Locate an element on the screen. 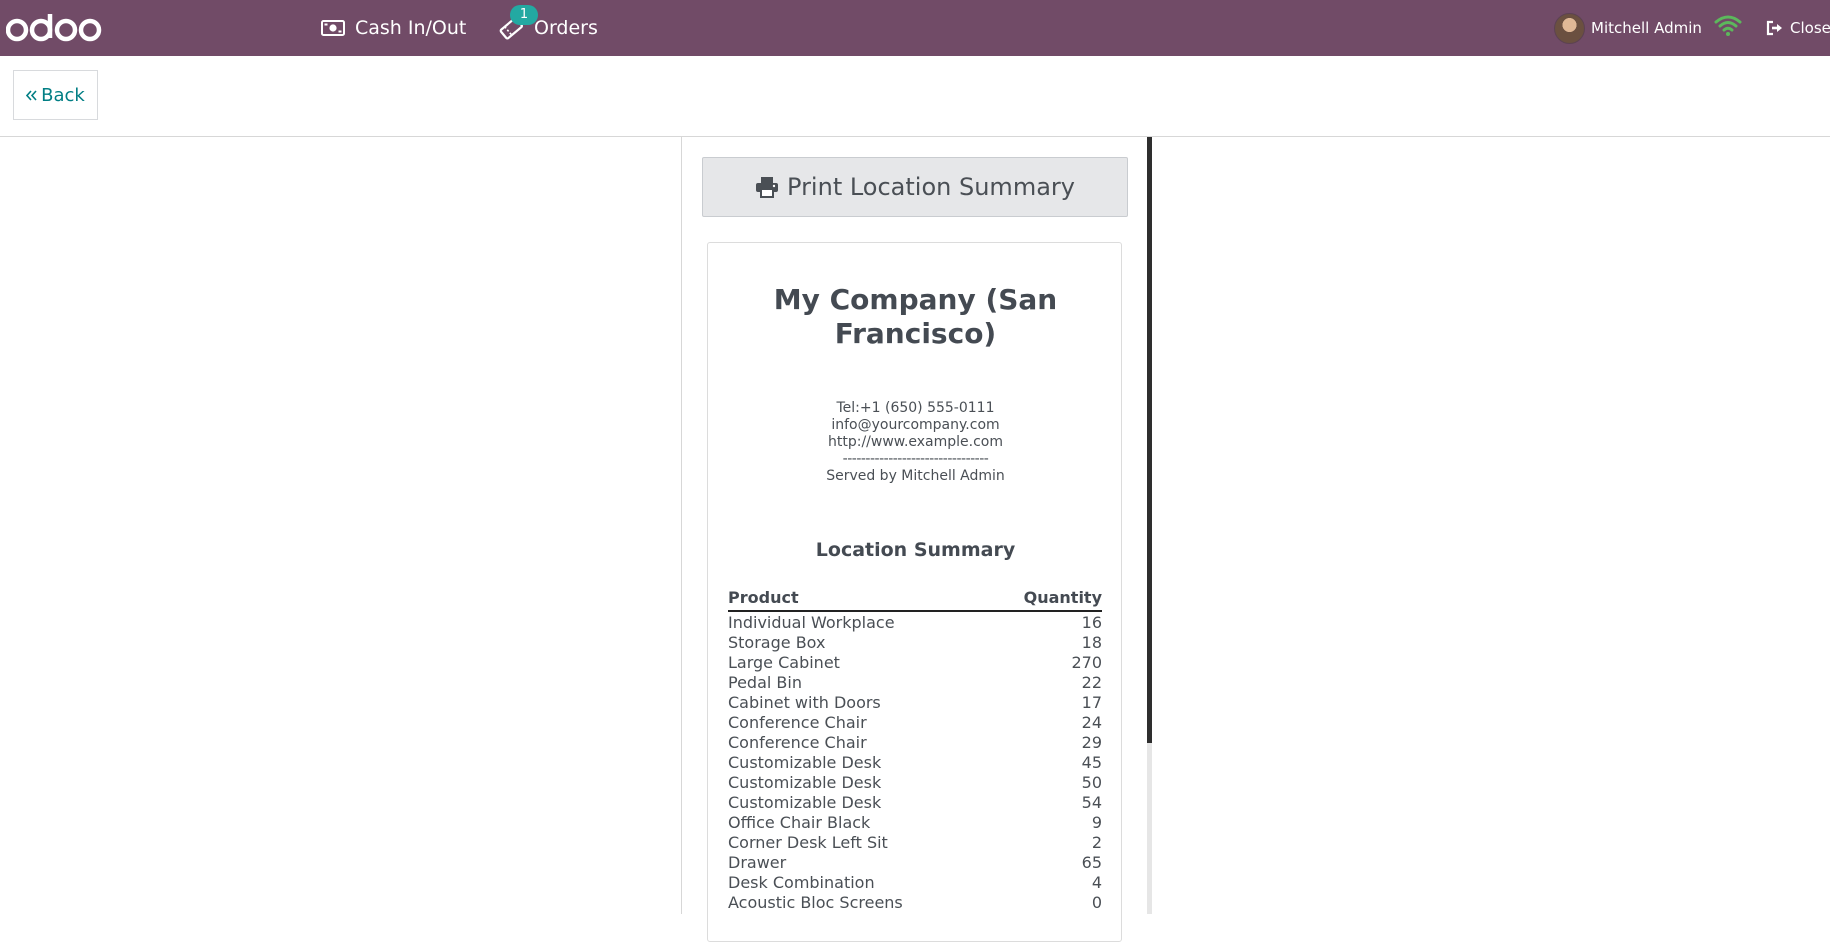 This screenshot has height=942, width=1830. print-button-label: Print Location Summary is located at coordinates (931, 187).